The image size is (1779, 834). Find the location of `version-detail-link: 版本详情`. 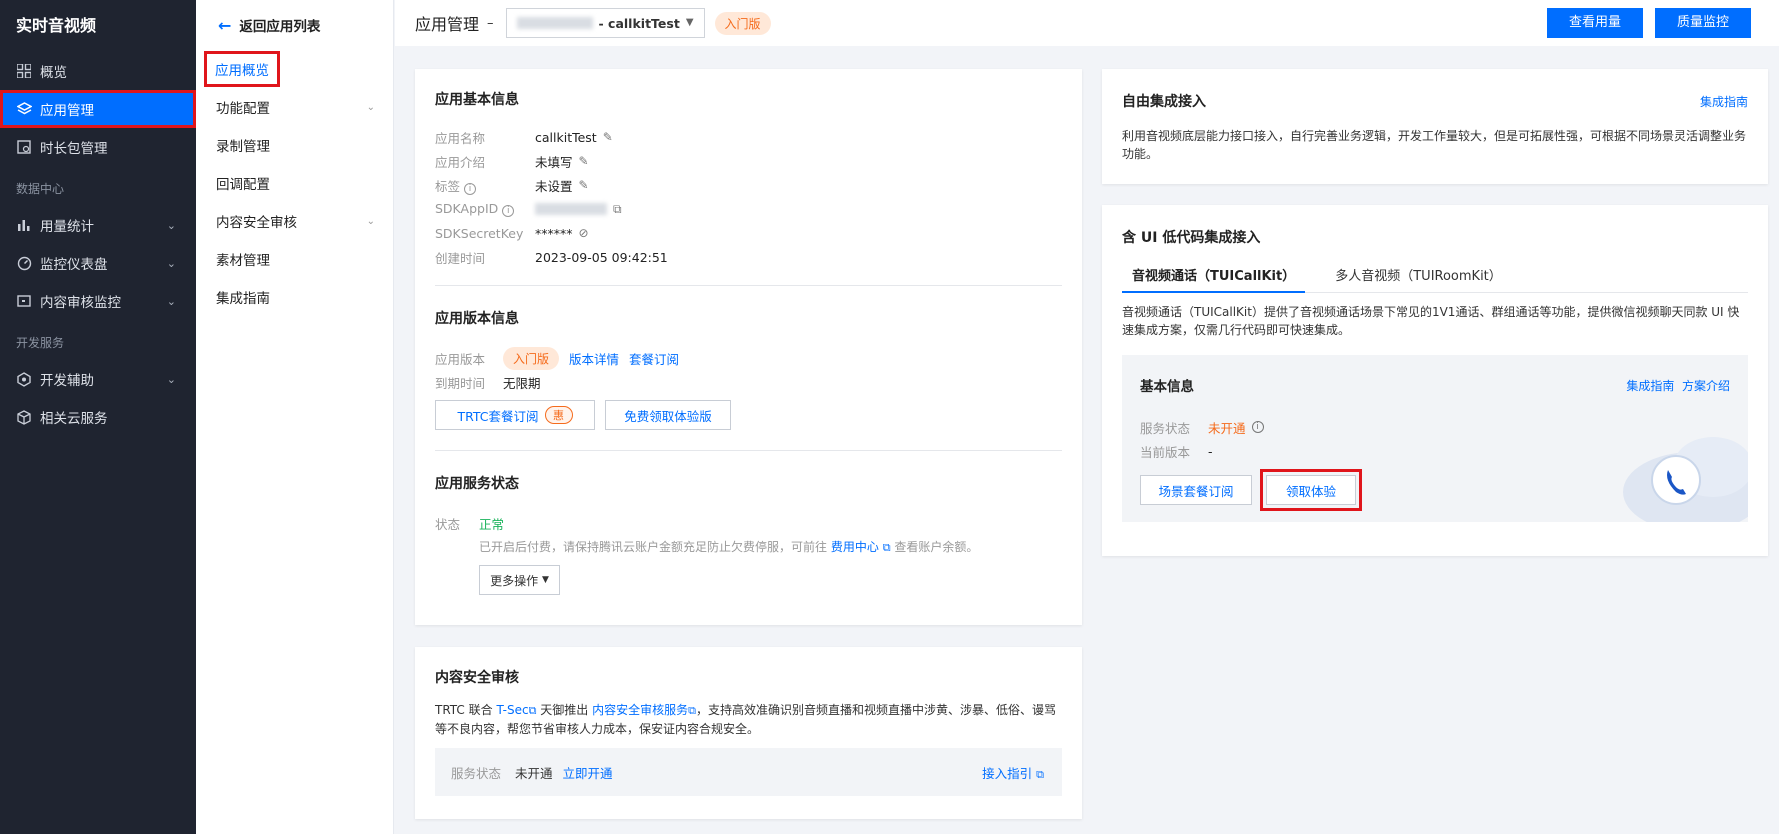

version-detail-link: 版本详情 is located at coordinates (594, 358).